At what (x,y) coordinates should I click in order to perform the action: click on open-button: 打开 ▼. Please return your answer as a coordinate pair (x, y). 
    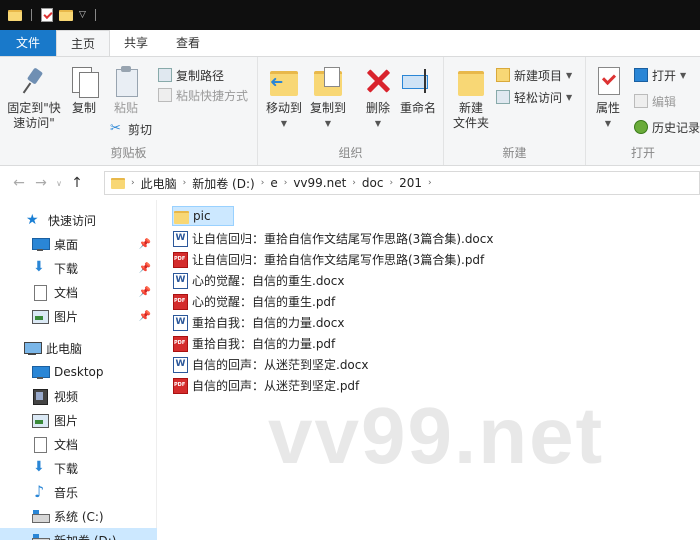
    Looking at the image, I should click on (660, 75).